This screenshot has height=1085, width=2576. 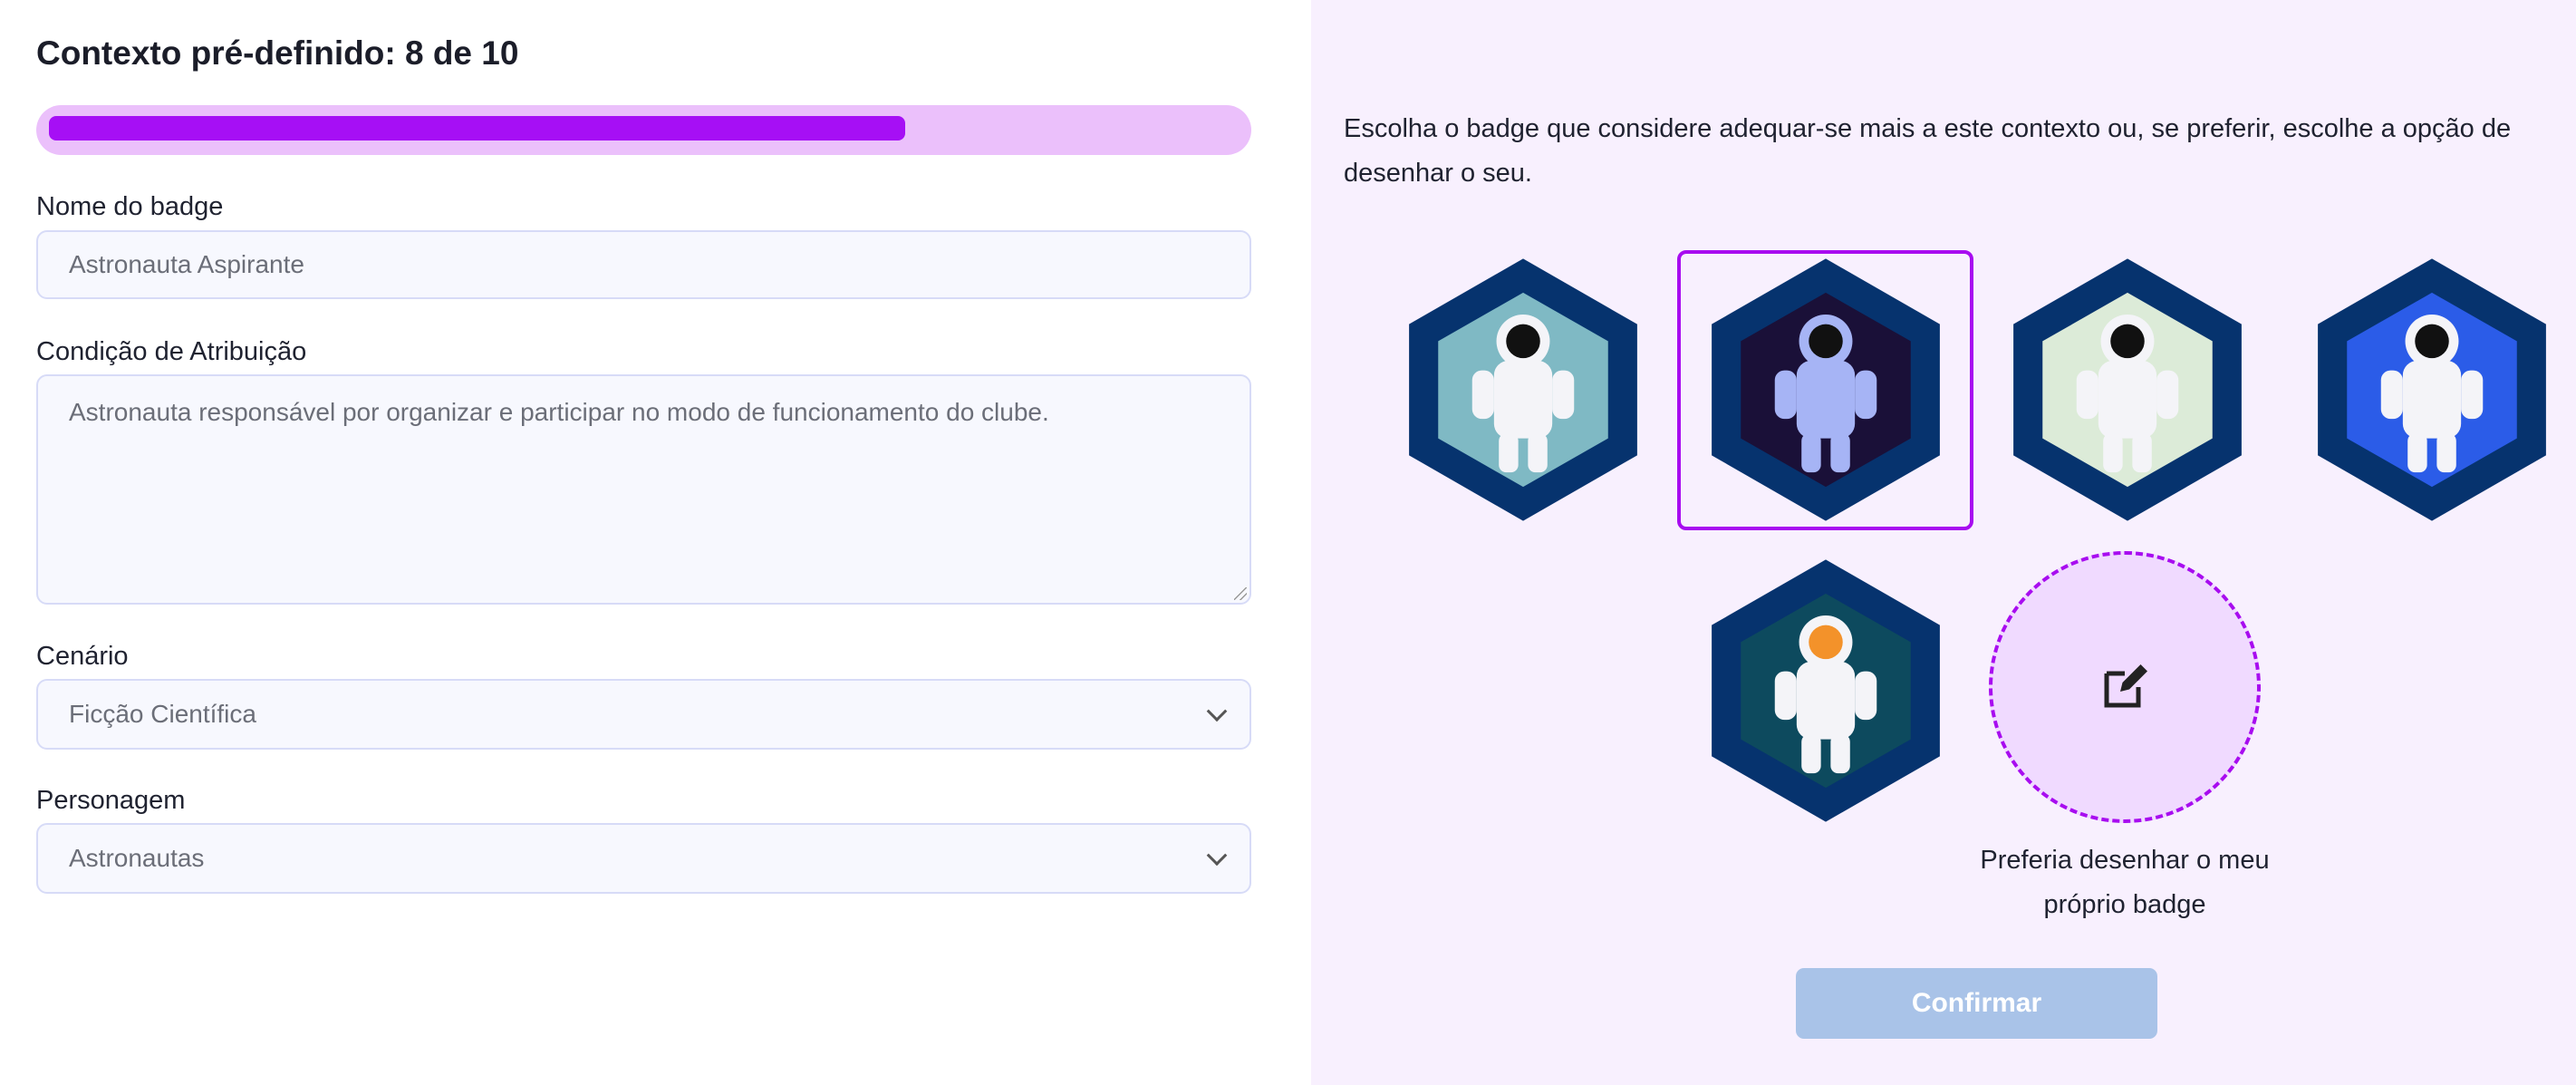 What do you see at coordinates (643, 264) in the screenshot?
I see `badge-name-input: Astronauta Aspirante` at bounding box center [643, 264].